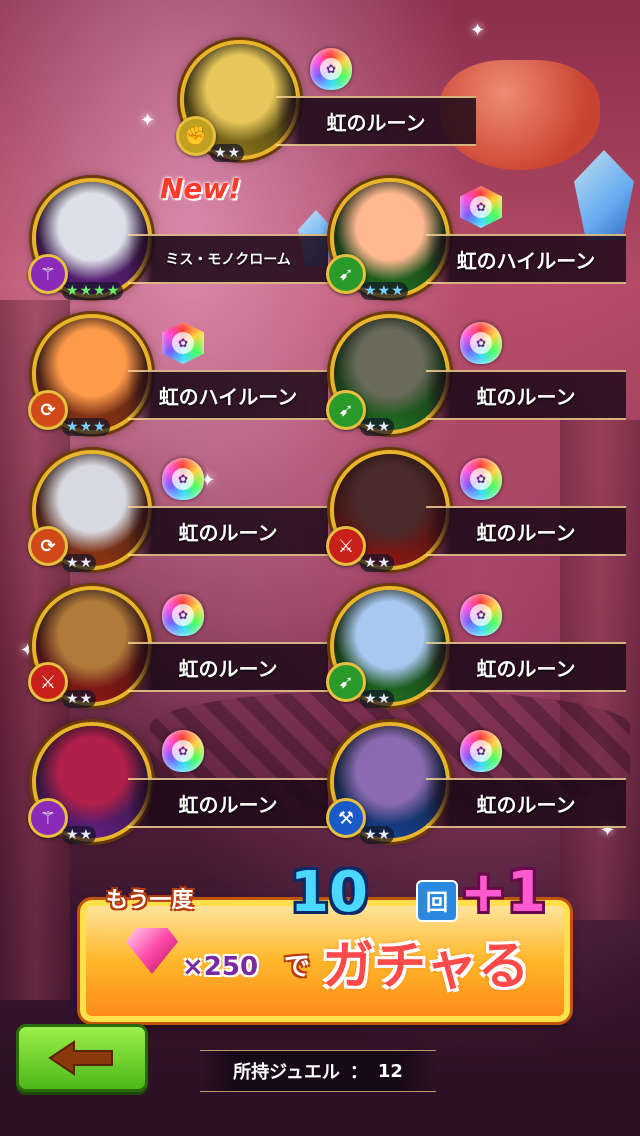 The image size is (640, 1136). I want to click on gacha-result-item: ✊ ★ ★ 虹のルーン ✿, so click(328, 105).